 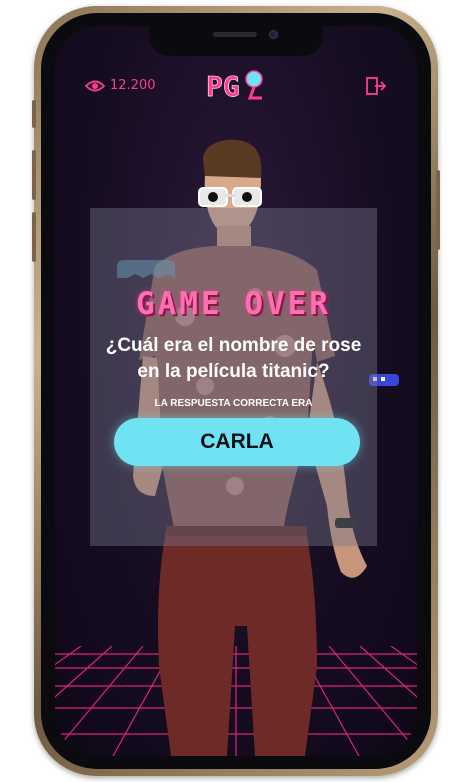 What do you see at coordinates (233, 304) in the screenshot?
I see `game-over-title: GAME OVER` at bounding box center [233, 304].